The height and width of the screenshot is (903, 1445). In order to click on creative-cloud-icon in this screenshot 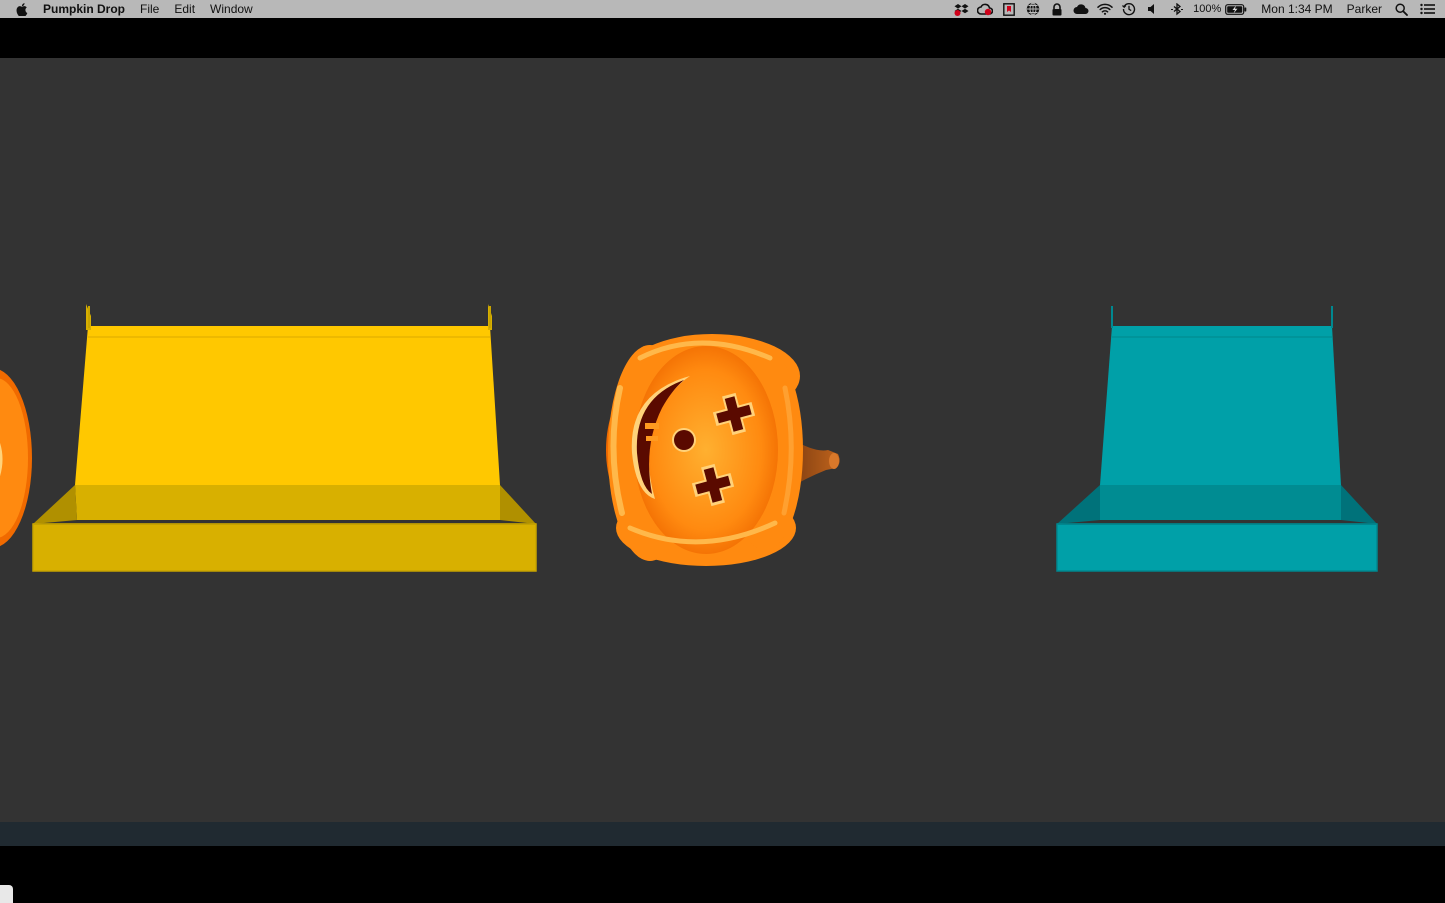, I will do `click(985, 9)`.